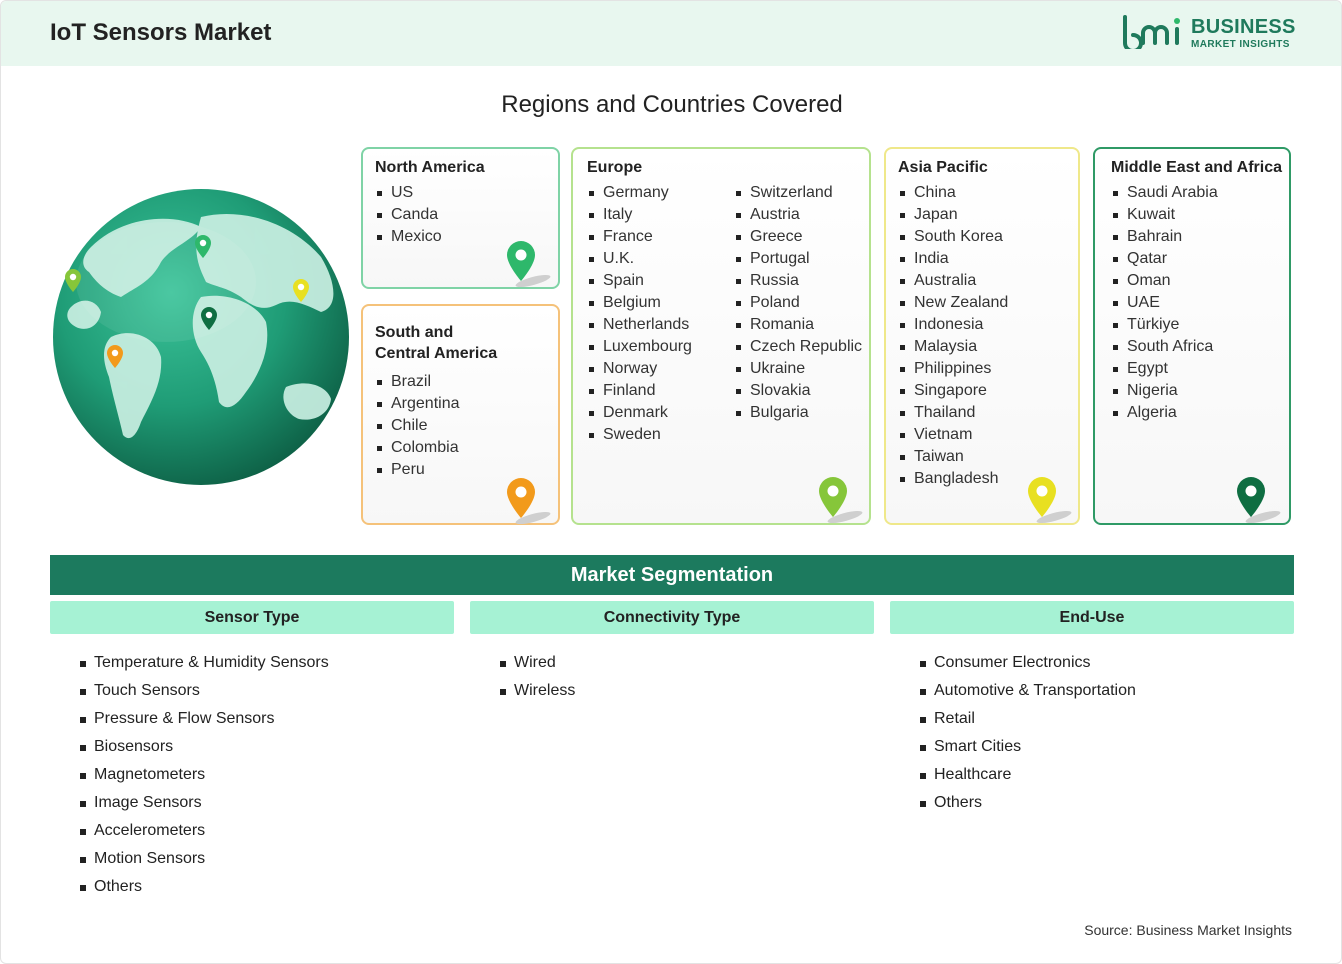  I want to click on segment-item: Healthcare, so click(1028, 775).